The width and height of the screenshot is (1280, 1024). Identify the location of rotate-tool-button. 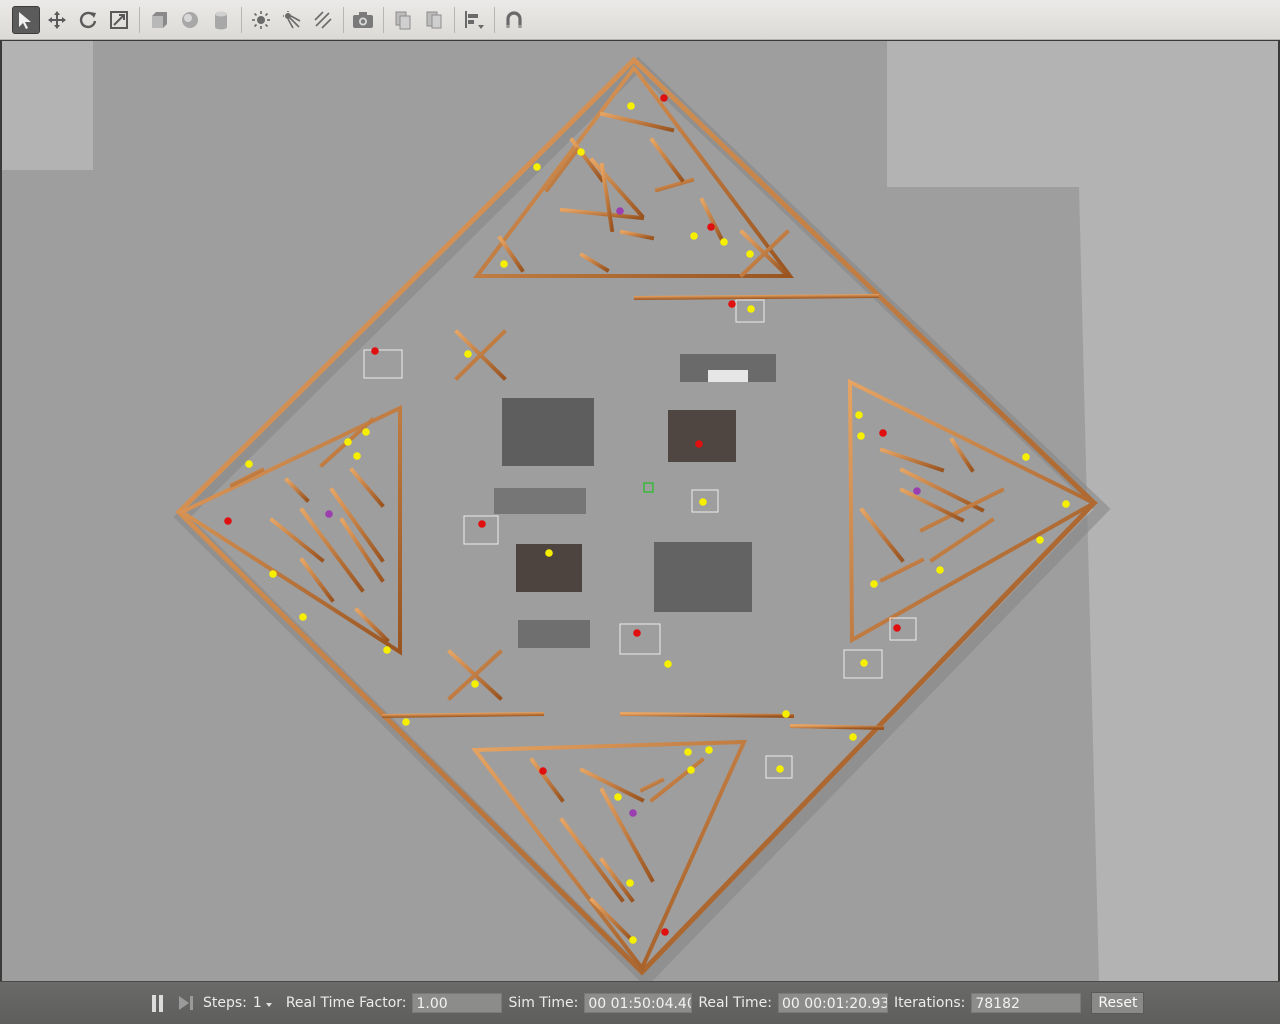
(88, 20).